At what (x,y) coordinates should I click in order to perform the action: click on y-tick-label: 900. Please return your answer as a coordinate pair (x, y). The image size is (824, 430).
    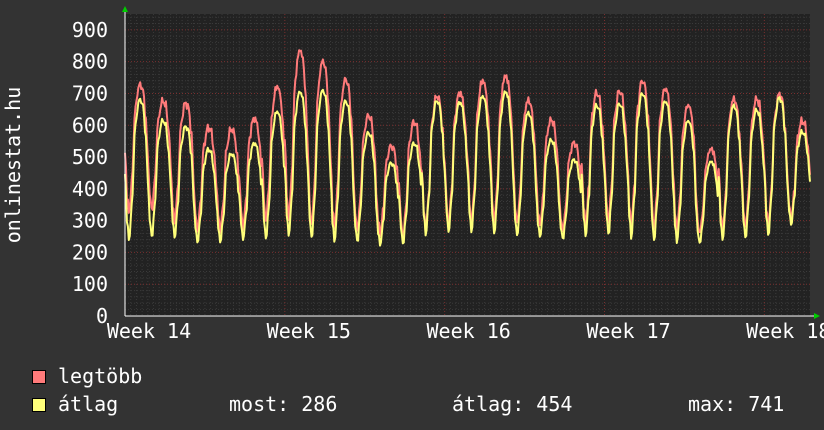
    Looking at the image, I should click on (90, 30).